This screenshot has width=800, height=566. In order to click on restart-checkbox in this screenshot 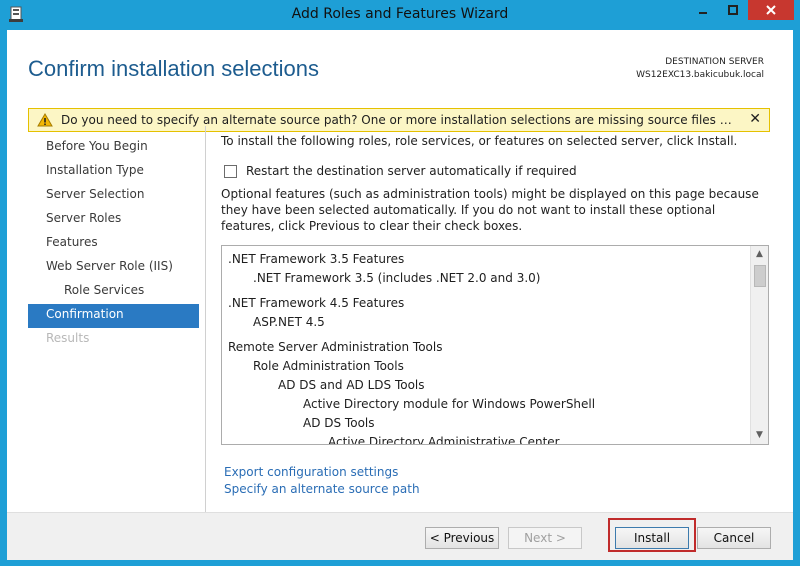, I will do `click(230, 171)`.